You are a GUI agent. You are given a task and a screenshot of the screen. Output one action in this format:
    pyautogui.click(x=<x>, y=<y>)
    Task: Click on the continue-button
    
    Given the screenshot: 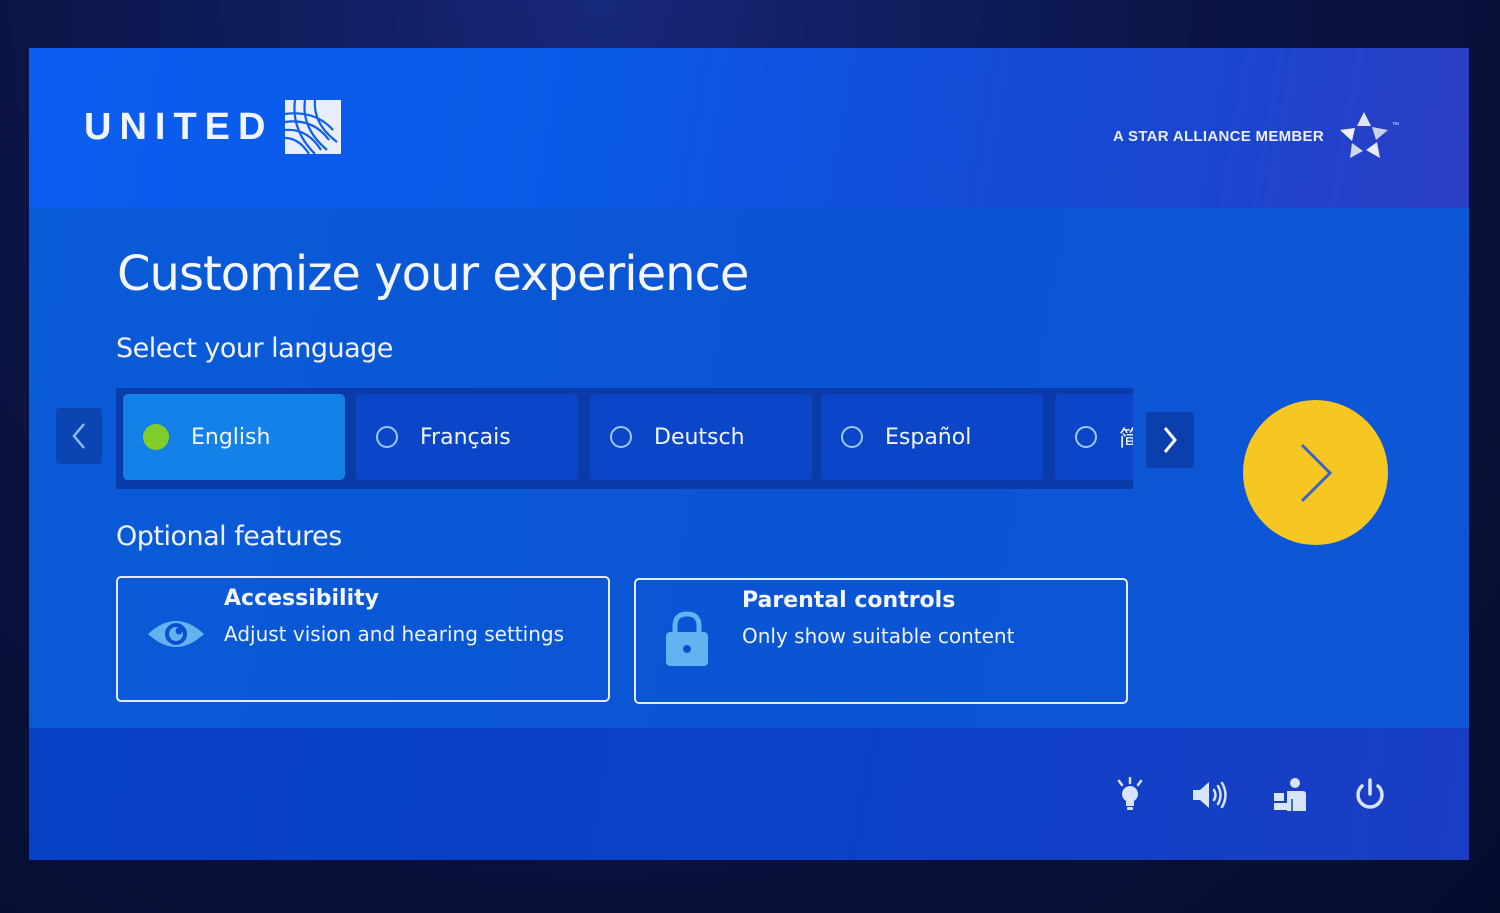 What is the action you would take?
    pyautogui.click(x=1315, y=472)
    